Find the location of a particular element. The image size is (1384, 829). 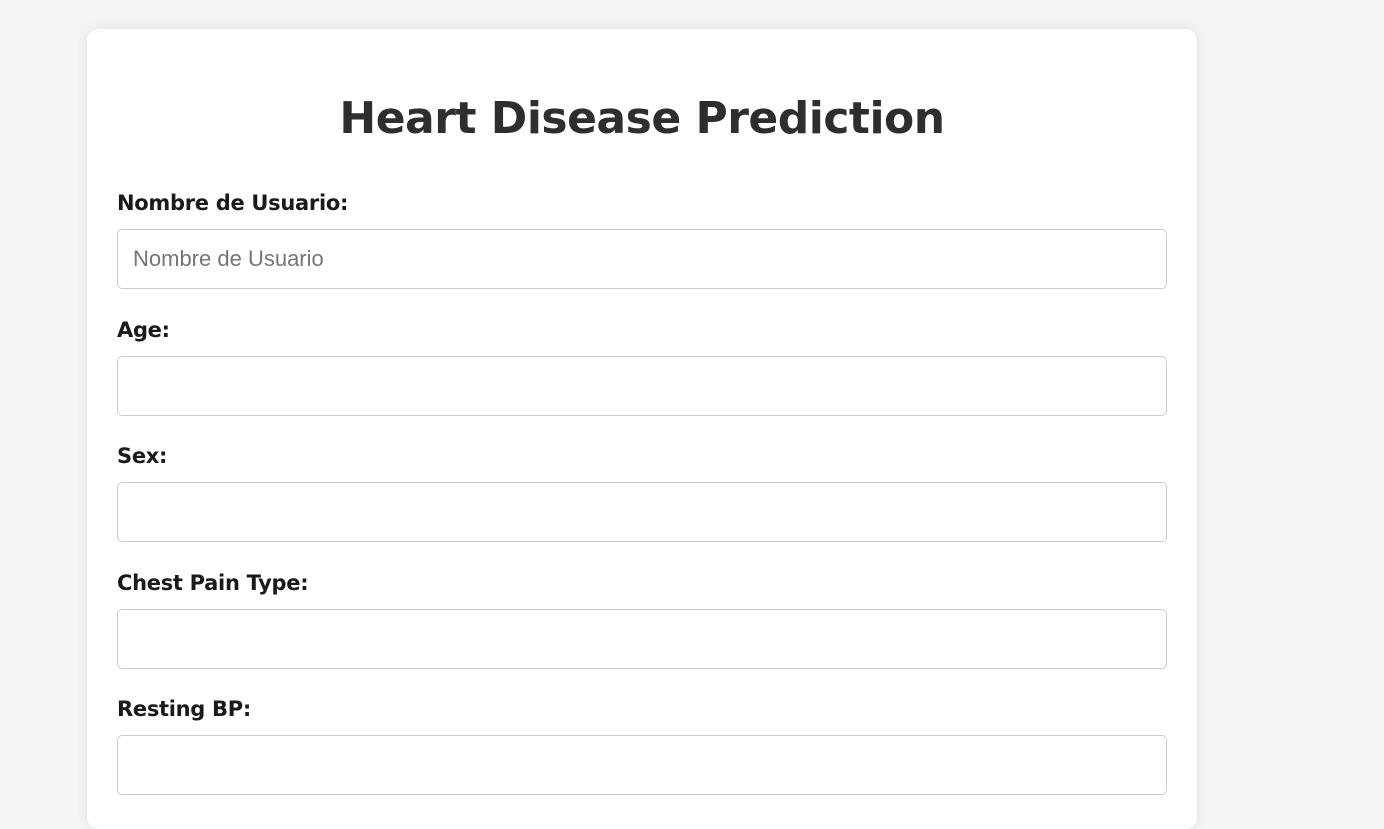

field-chest-pain-type: Chest Pain Type: is located at coordinates (642, 619).